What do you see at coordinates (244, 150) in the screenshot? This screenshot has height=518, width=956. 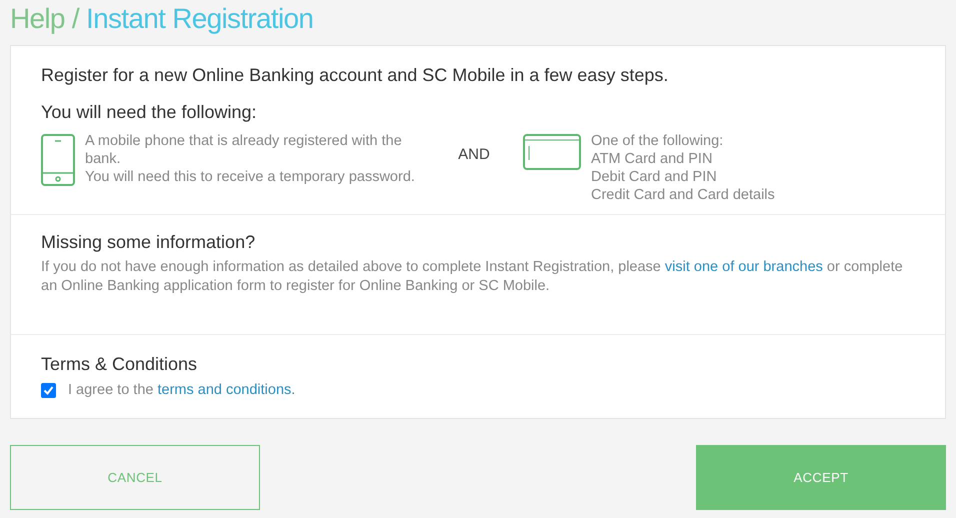 I see `requirement-text: A mobile phone that is already registered with the bank.` at bounding box center [244, 150].